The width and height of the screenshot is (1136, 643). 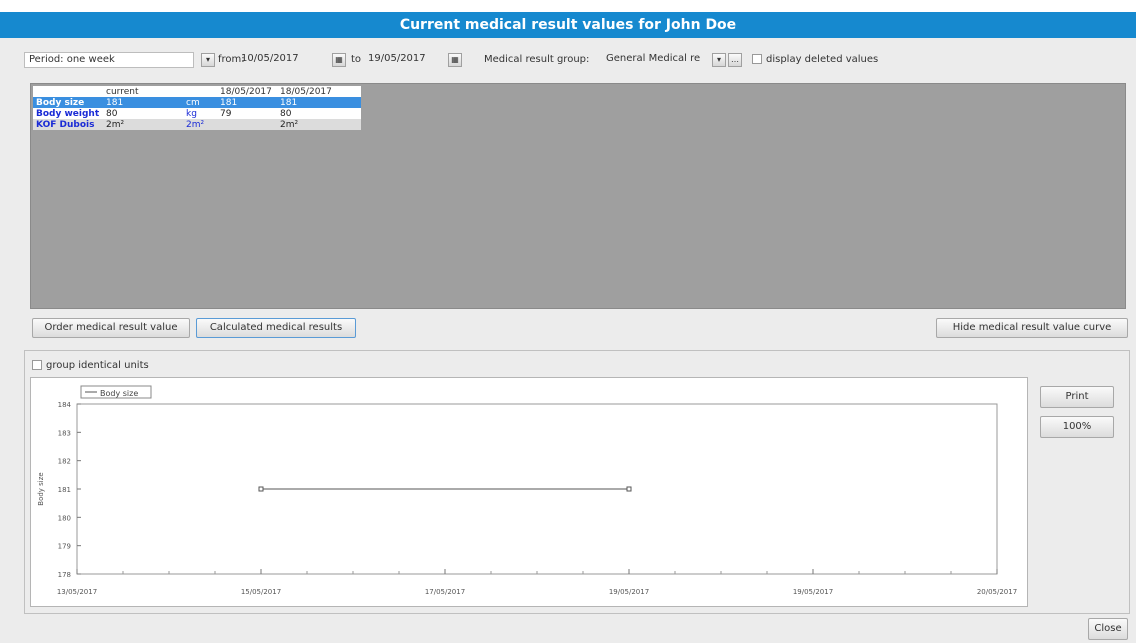 I want to click on group-units-checkbox, so click(x=37, y=365).